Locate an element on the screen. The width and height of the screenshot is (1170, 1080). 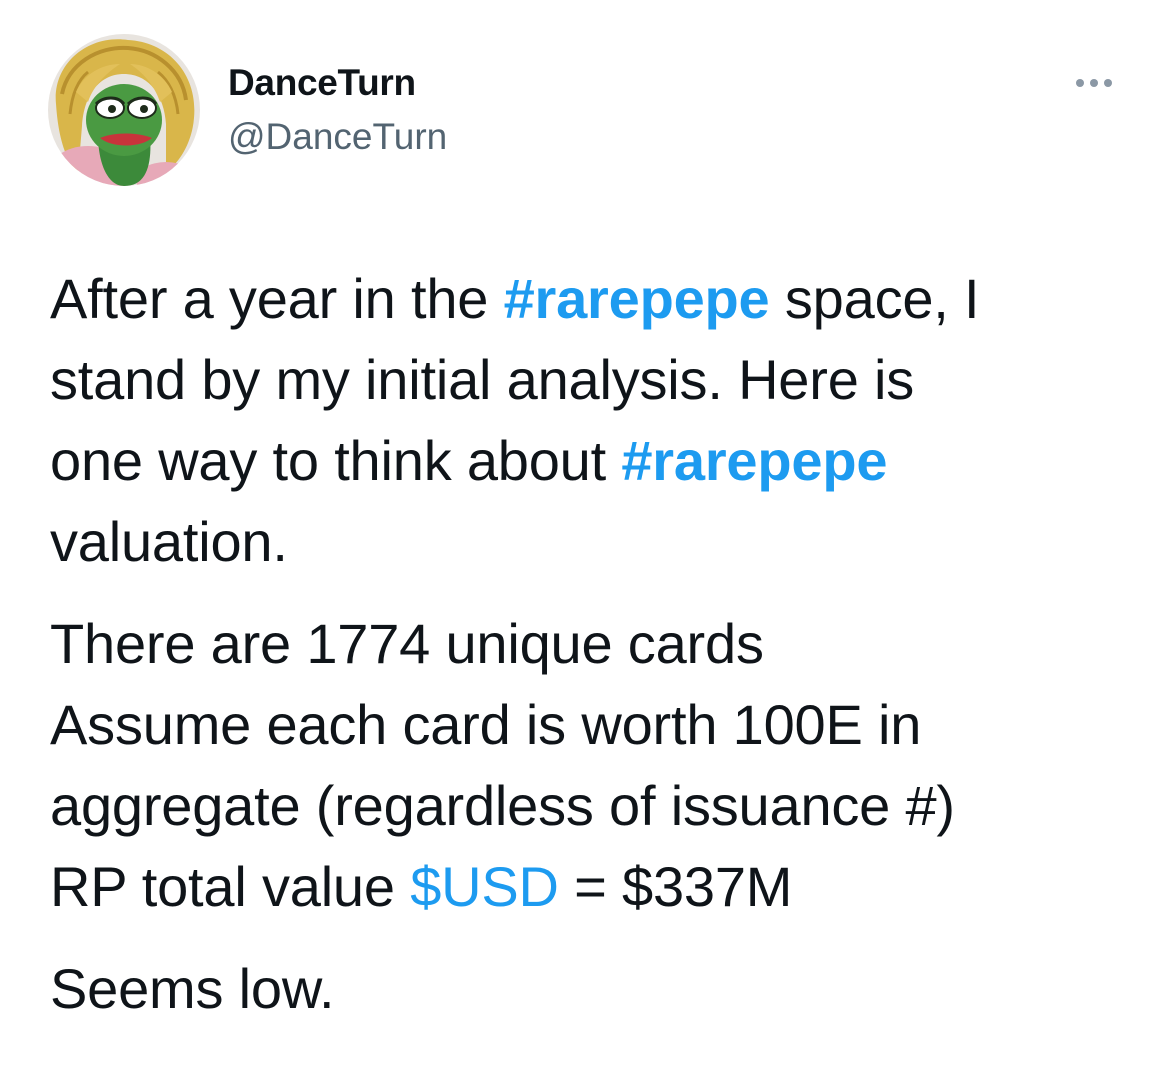
text-segment: RP total value is located at coordinates (230, 886).